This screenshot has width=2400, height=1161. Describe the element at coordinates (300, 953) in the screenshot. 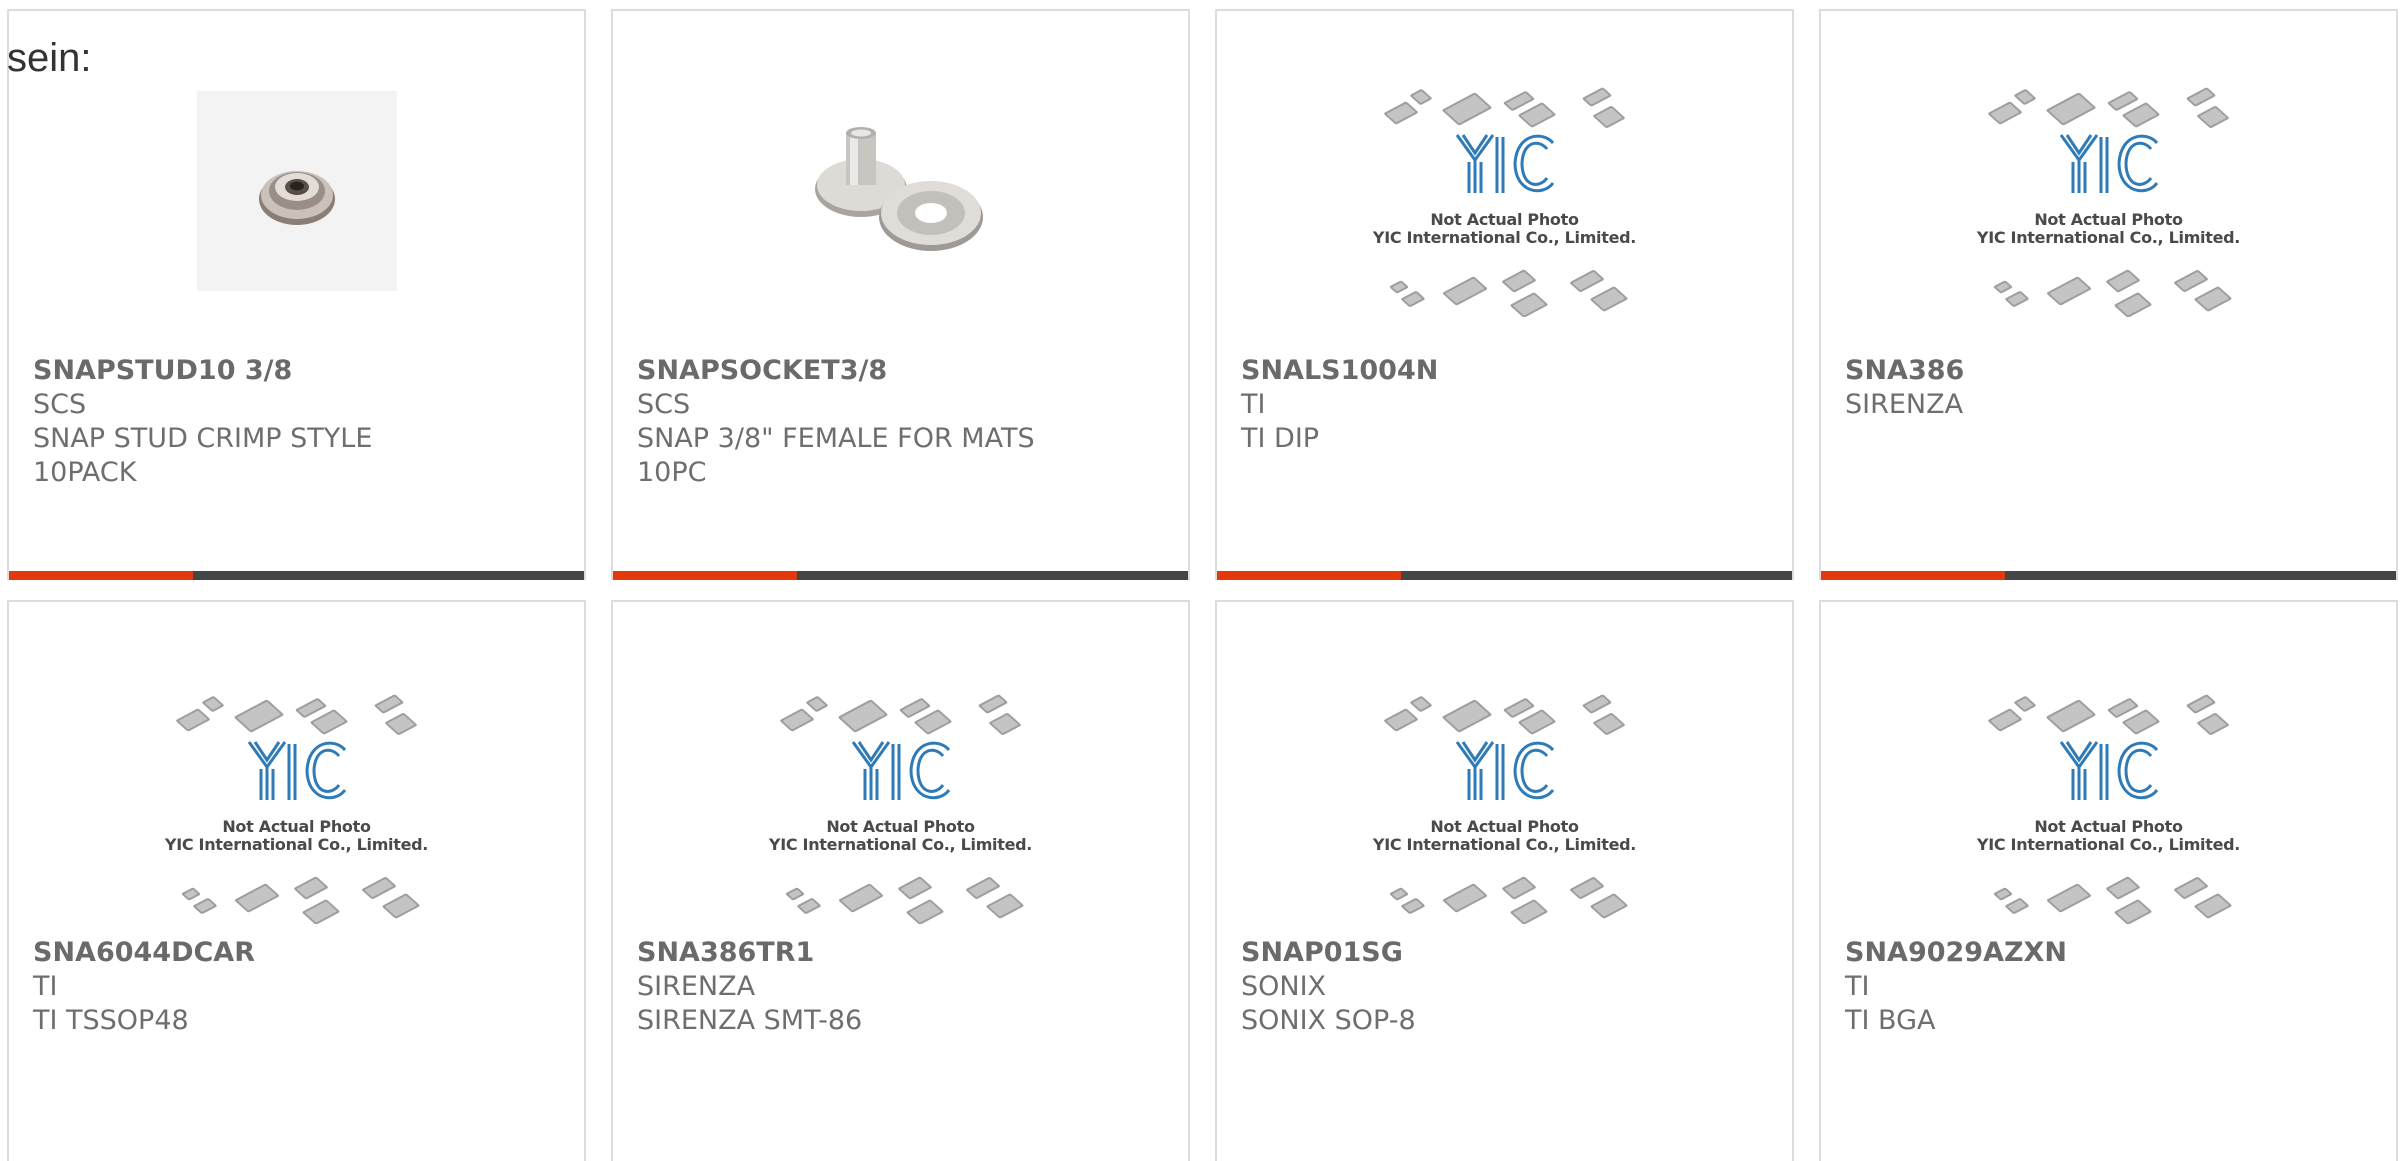

I see `part-number: SNA6044DCAR` at that location.